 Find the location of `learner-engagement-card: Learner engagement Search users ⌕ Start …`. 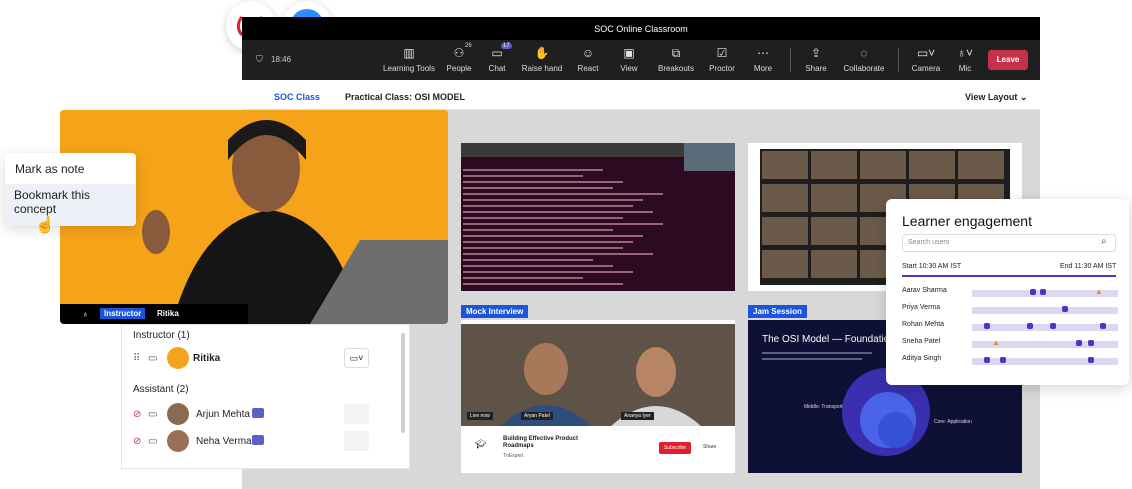

learner-engagement-card: Learner engagement Search users ⌕ Start … is located at coordinates (1007, 292).